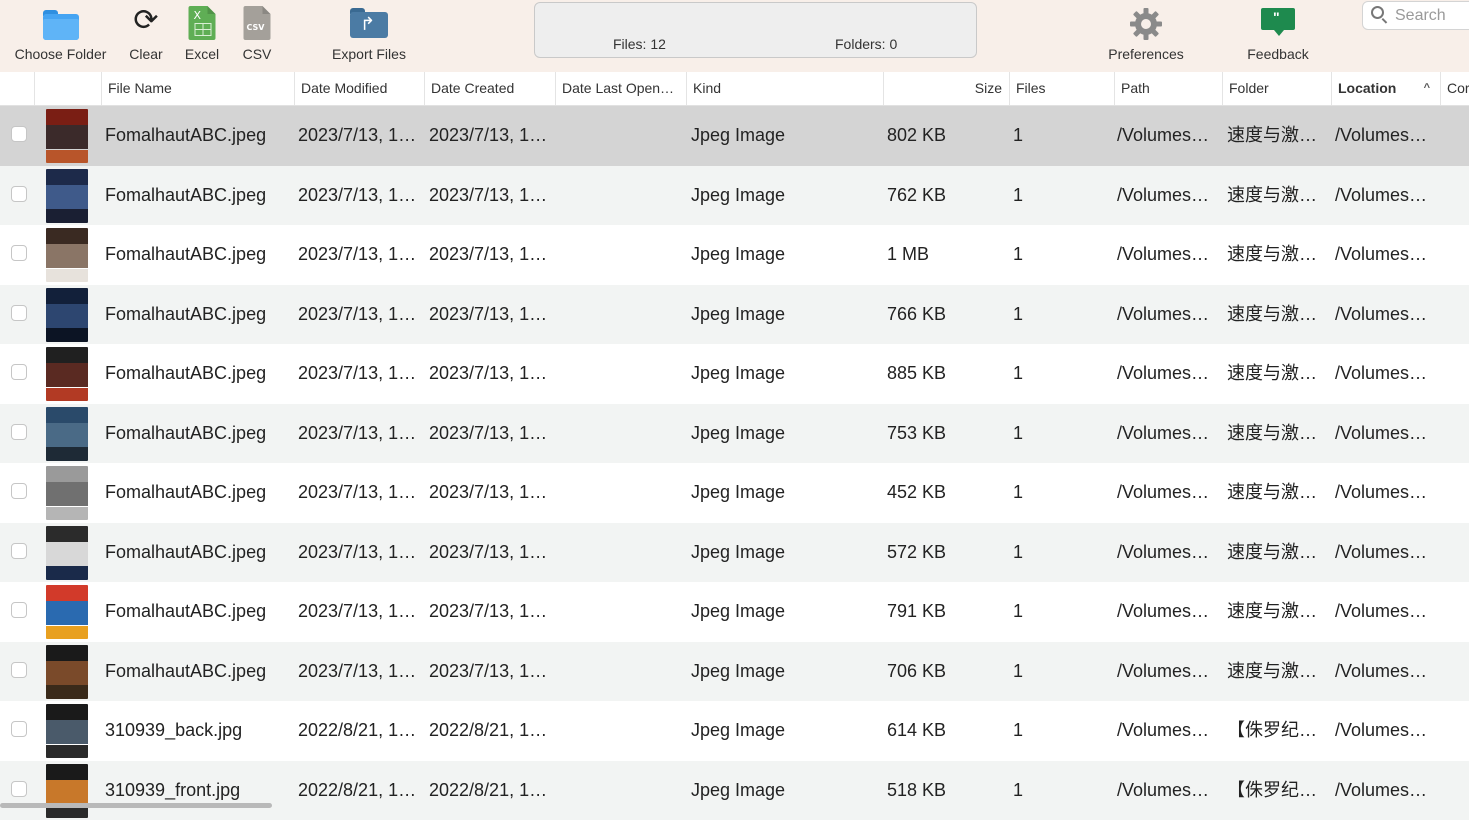 This screenshot has height=820, width=1469. What do you see at coordinates (67, 88) in the screenshot?
I see `column-header-thumbnail` at bounding box center [67, 88].